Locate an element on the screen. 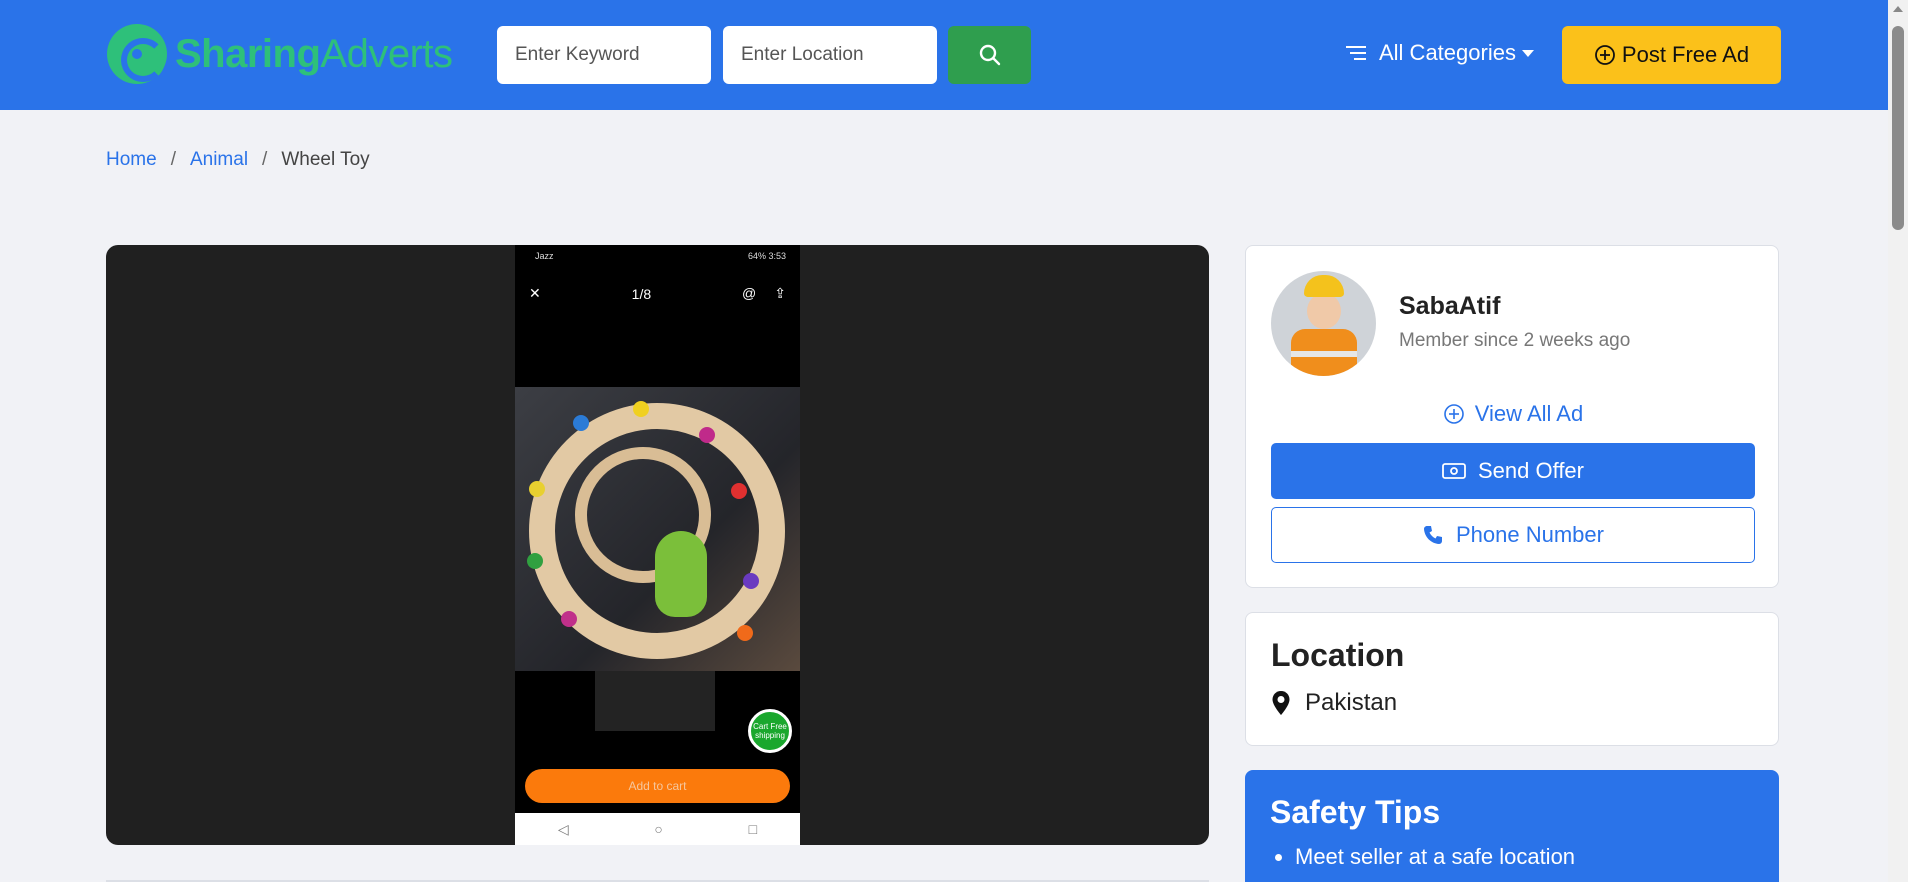 Image resolution: width=1908 pixels, height=882 pixels. seller-avatar is located at coordinates (1323, 323).